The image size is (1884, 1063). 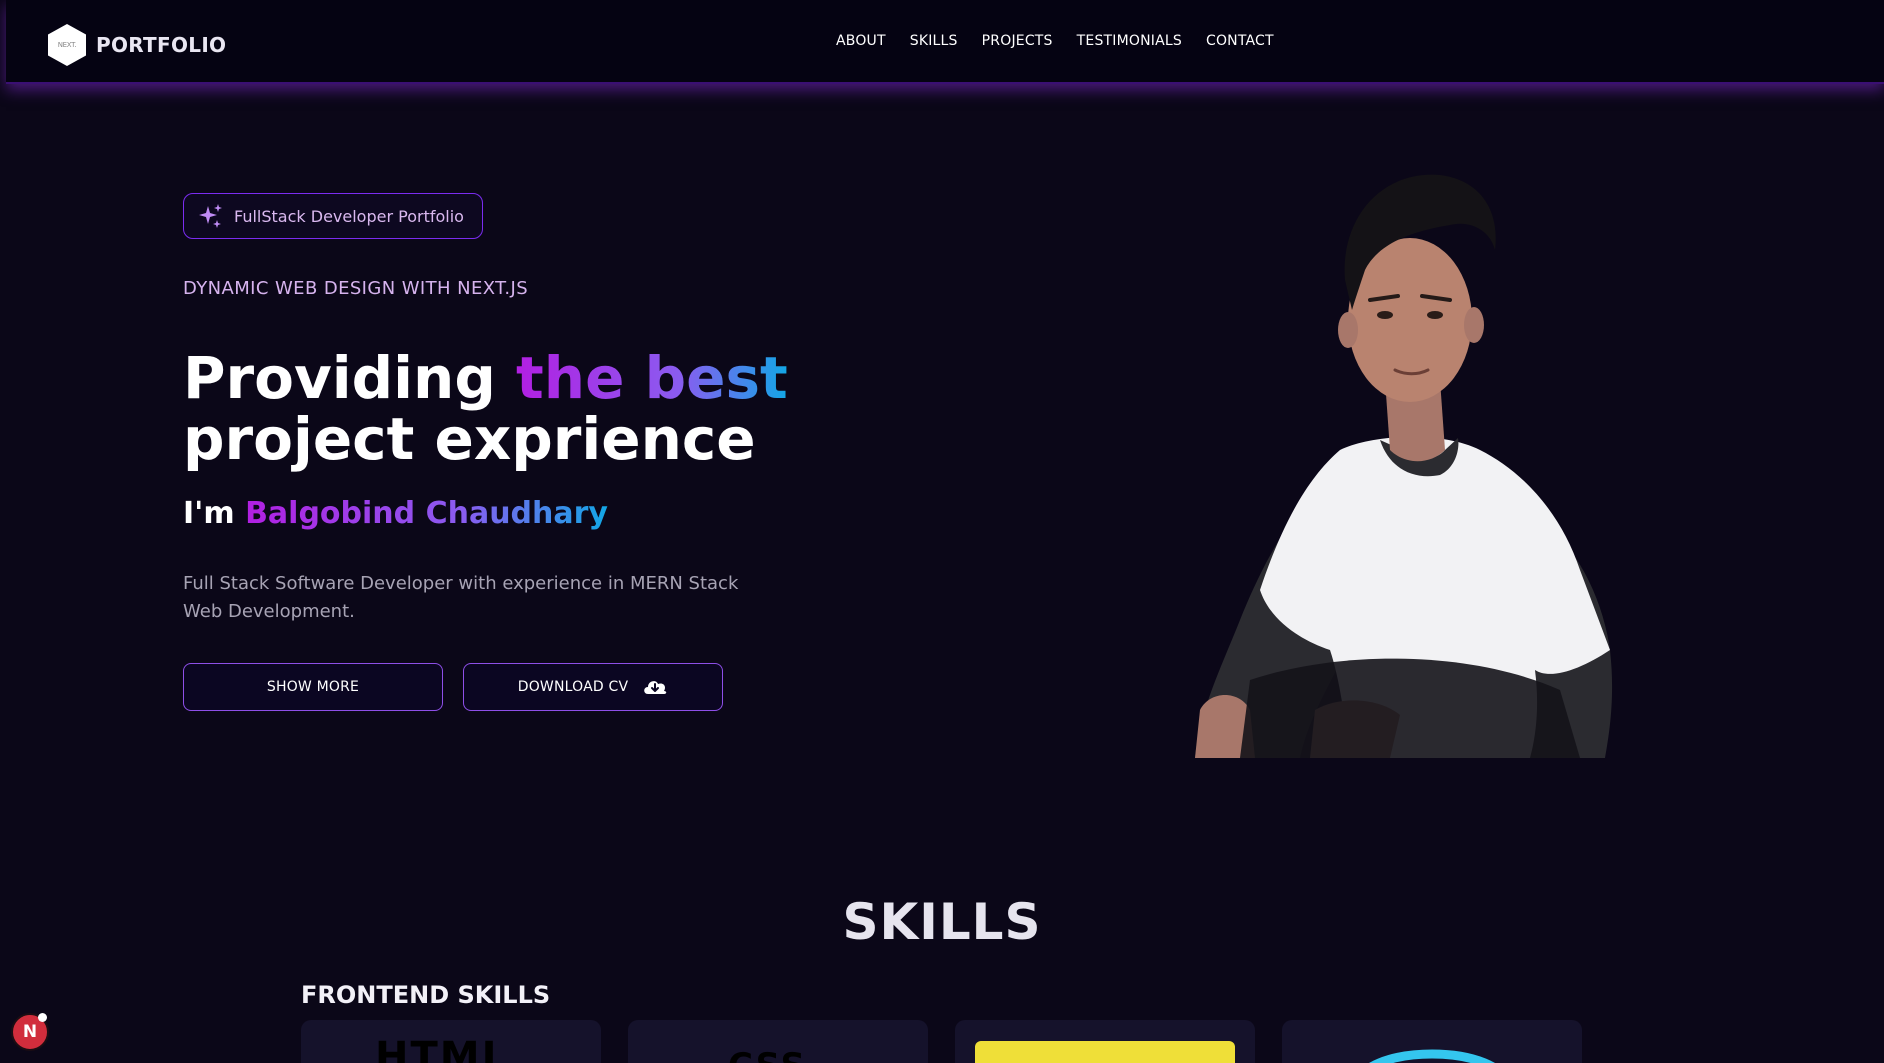 I want to click on html-logo: HTML, so click(x=442, y=1048).